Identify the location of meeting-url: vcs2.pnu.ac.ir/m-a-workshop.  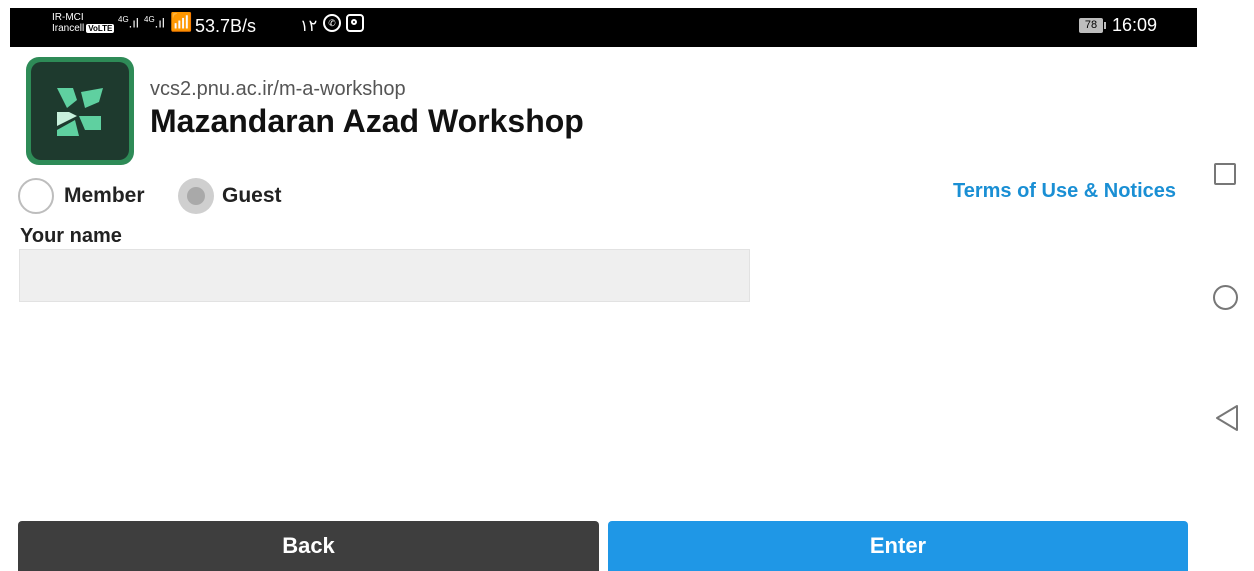
(278, 89).